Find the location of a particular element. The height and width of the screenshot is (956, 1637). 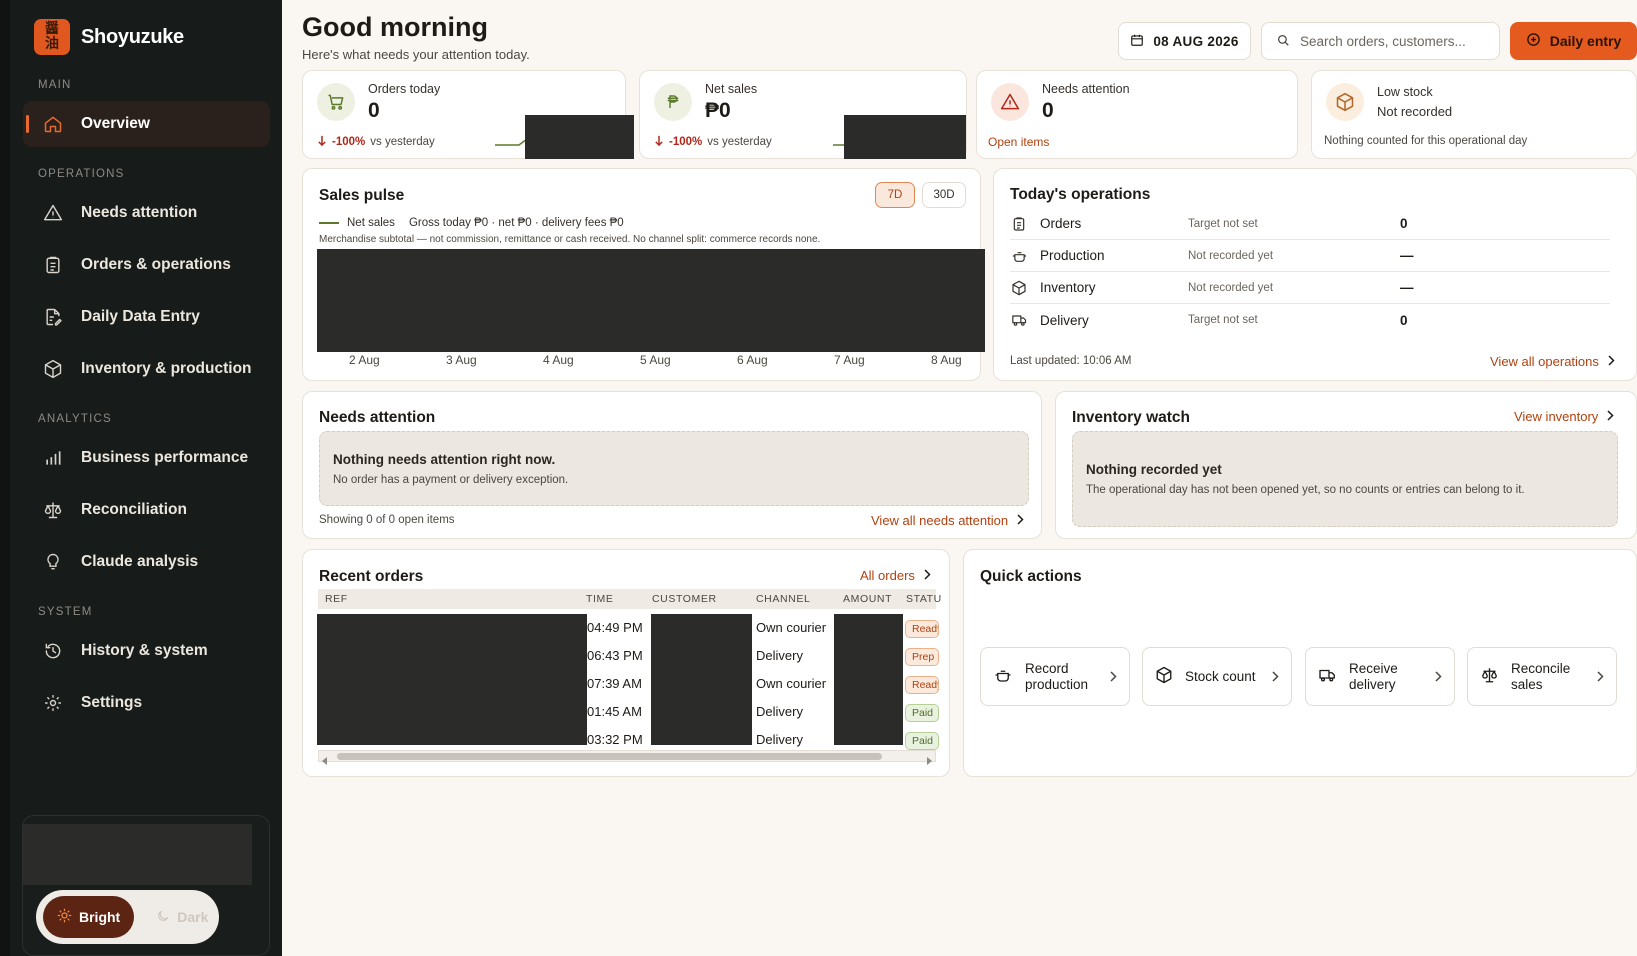

brand-logo-bottom: 油 is located at coordinates (52, 44).